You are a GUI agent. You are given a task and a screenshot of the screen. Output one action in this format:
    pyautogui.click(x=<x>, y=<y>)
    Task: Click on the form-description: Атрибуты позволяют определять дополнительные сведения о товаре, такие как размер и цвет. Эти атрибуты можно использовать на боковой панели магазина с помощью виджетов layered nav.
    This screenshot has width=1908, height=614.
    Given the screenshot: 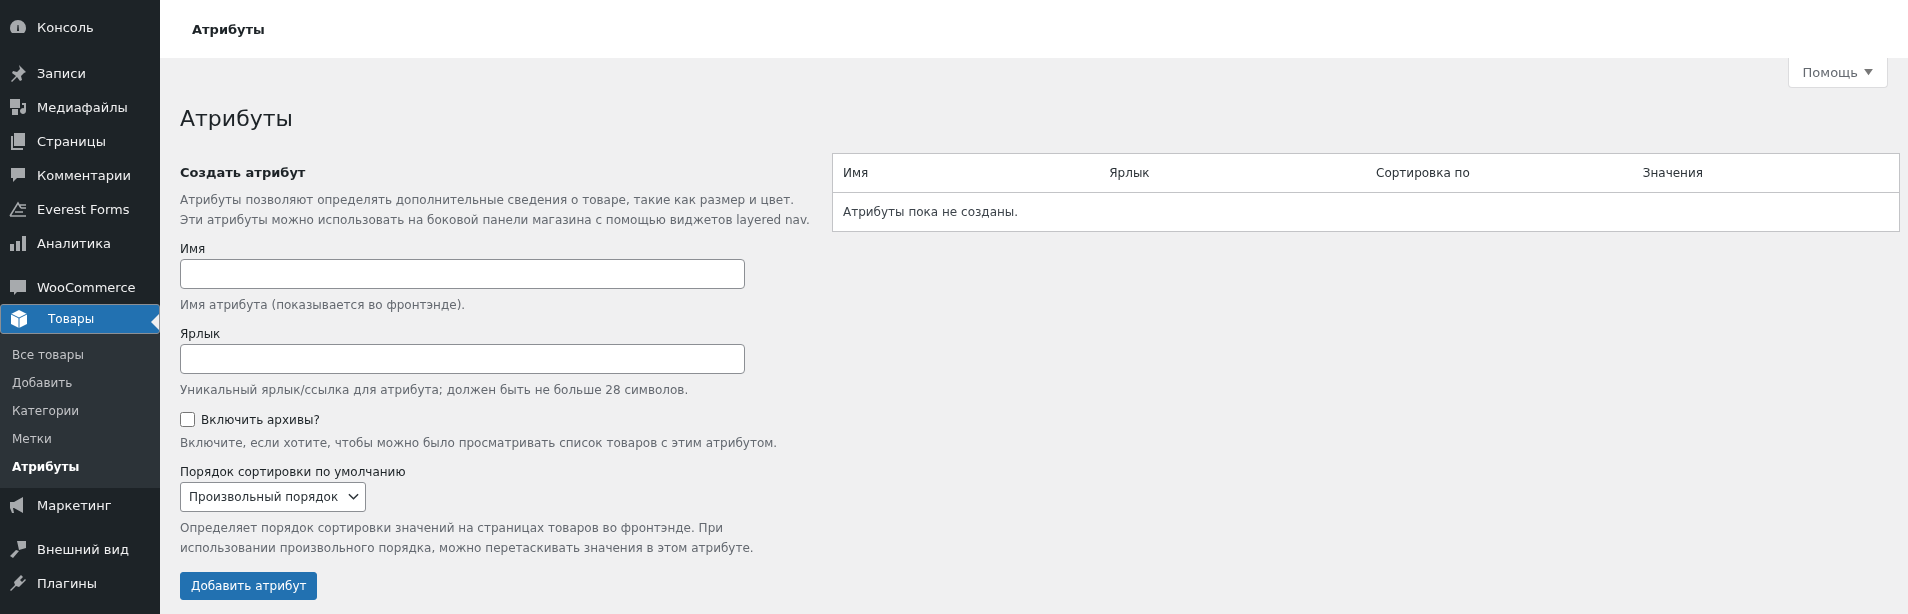 What is the action you would take?
    pyautogui.click(x=495, y=210)
    